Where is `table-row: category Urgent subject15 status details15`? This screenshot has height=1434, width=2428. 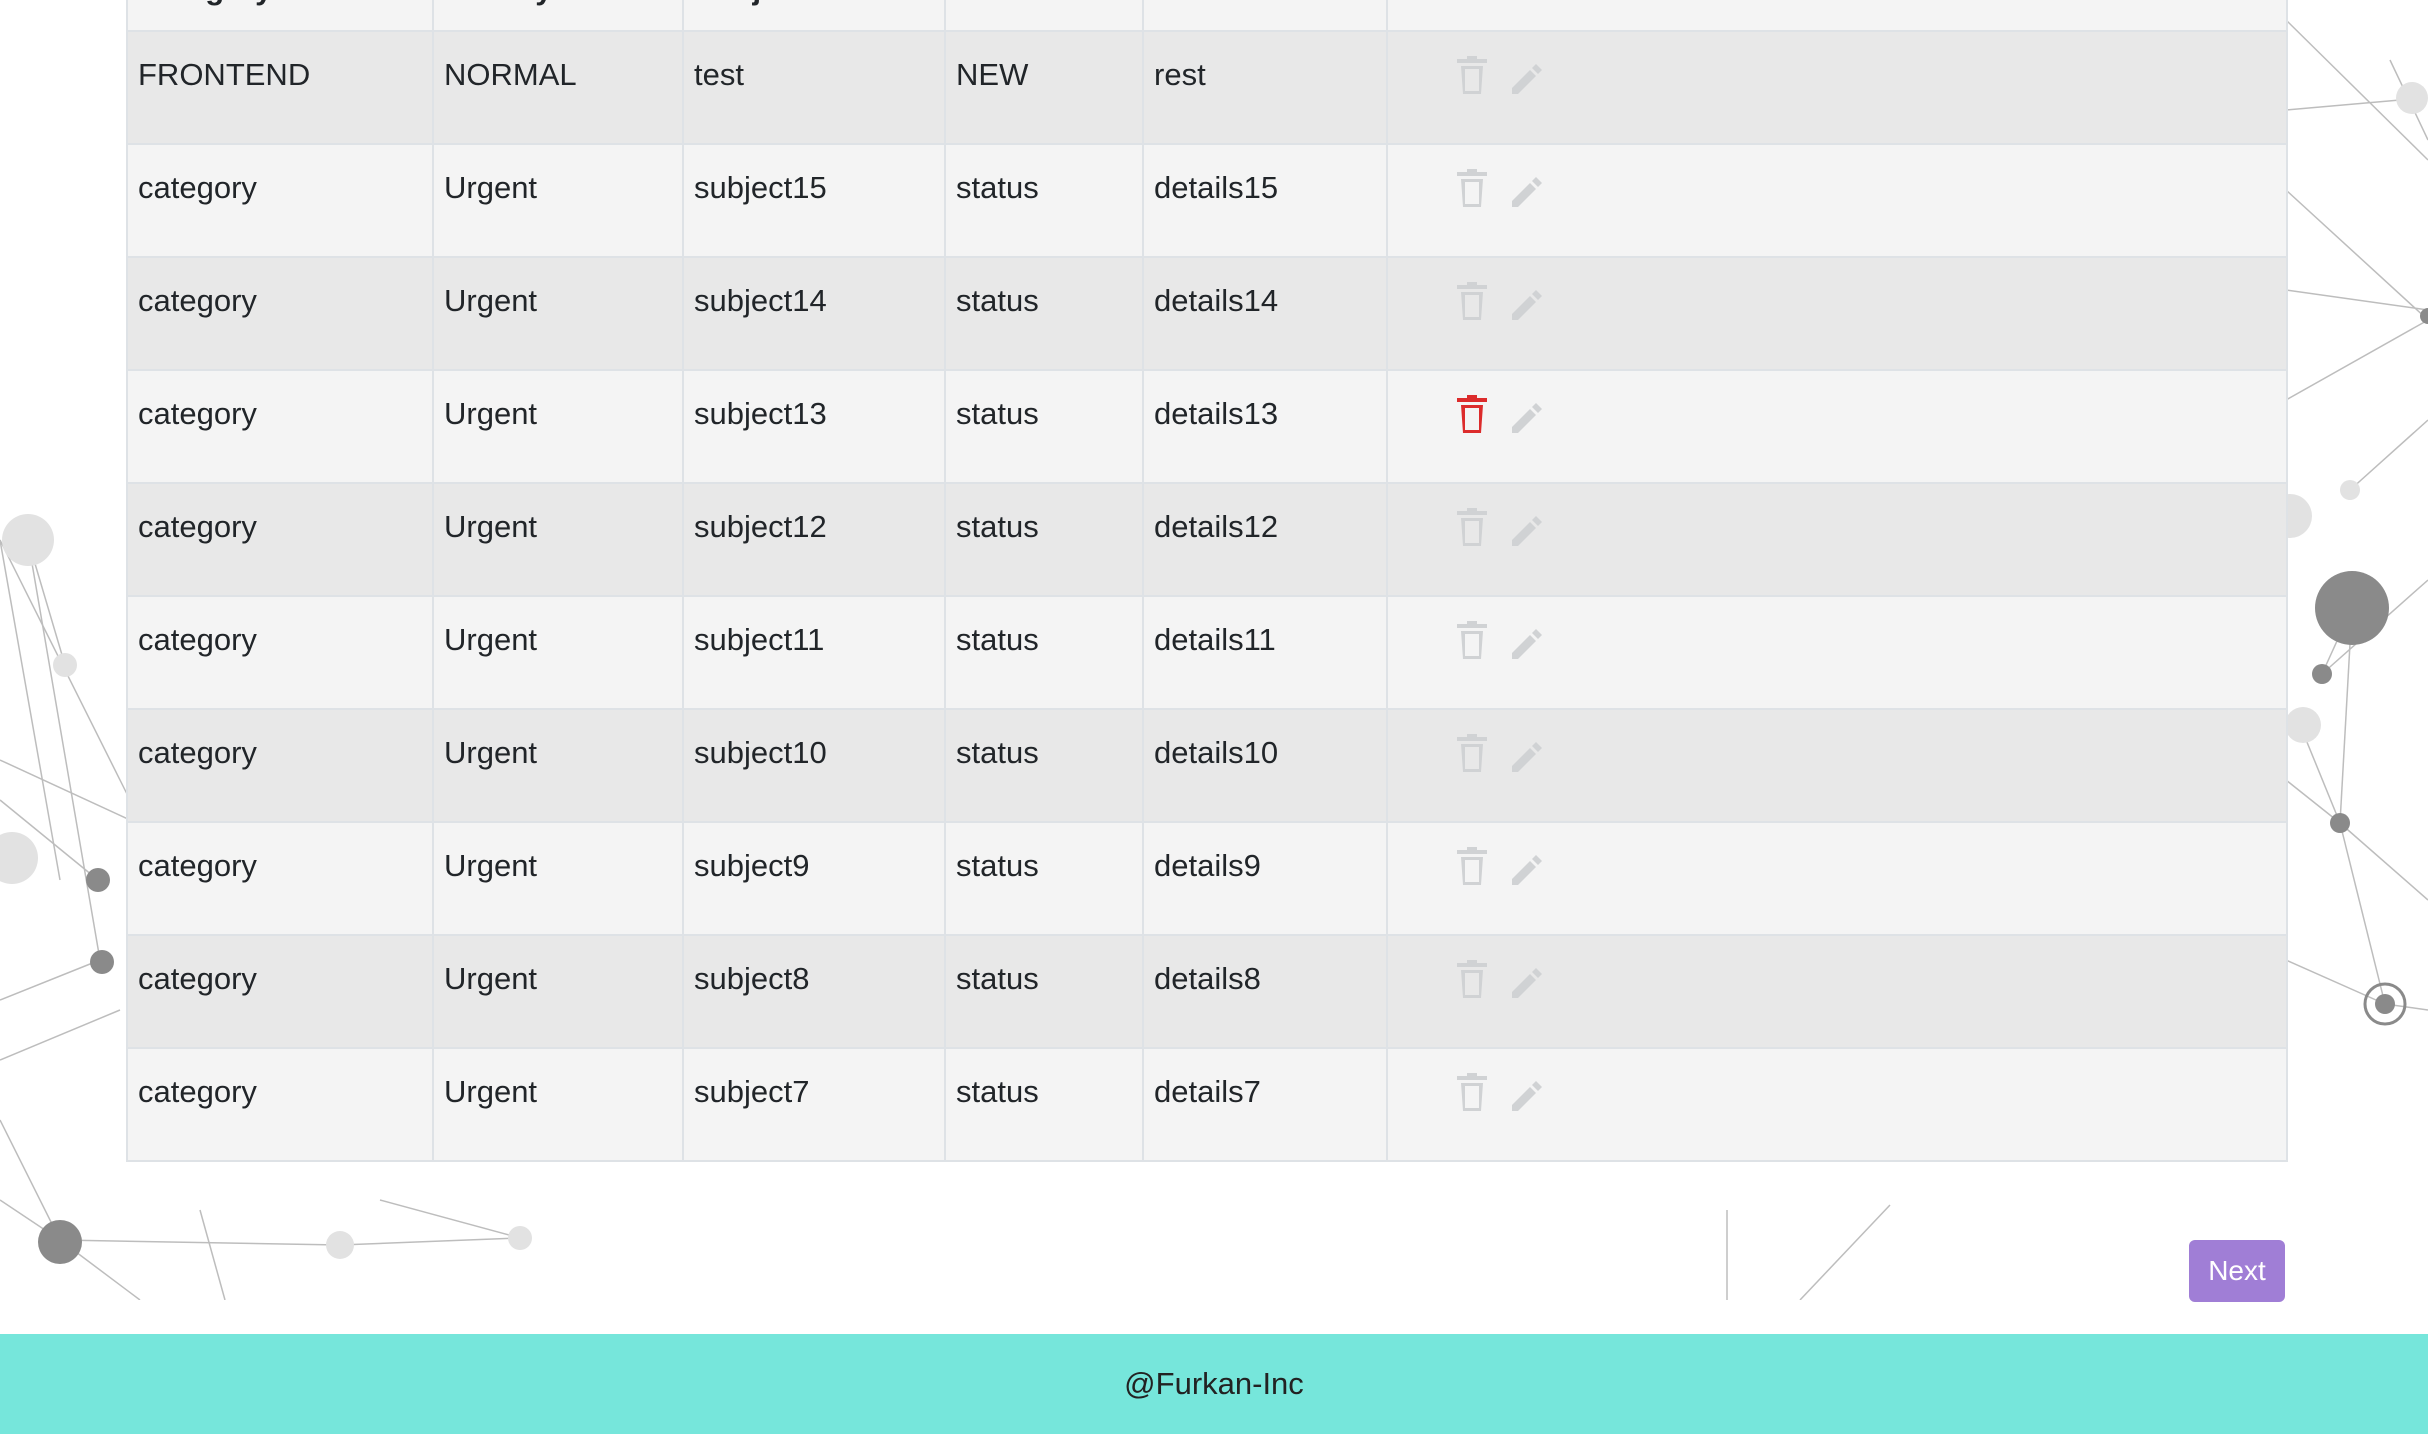
table-row: category Urgent subject15 status details15 is located at coordinates (1207, 200).